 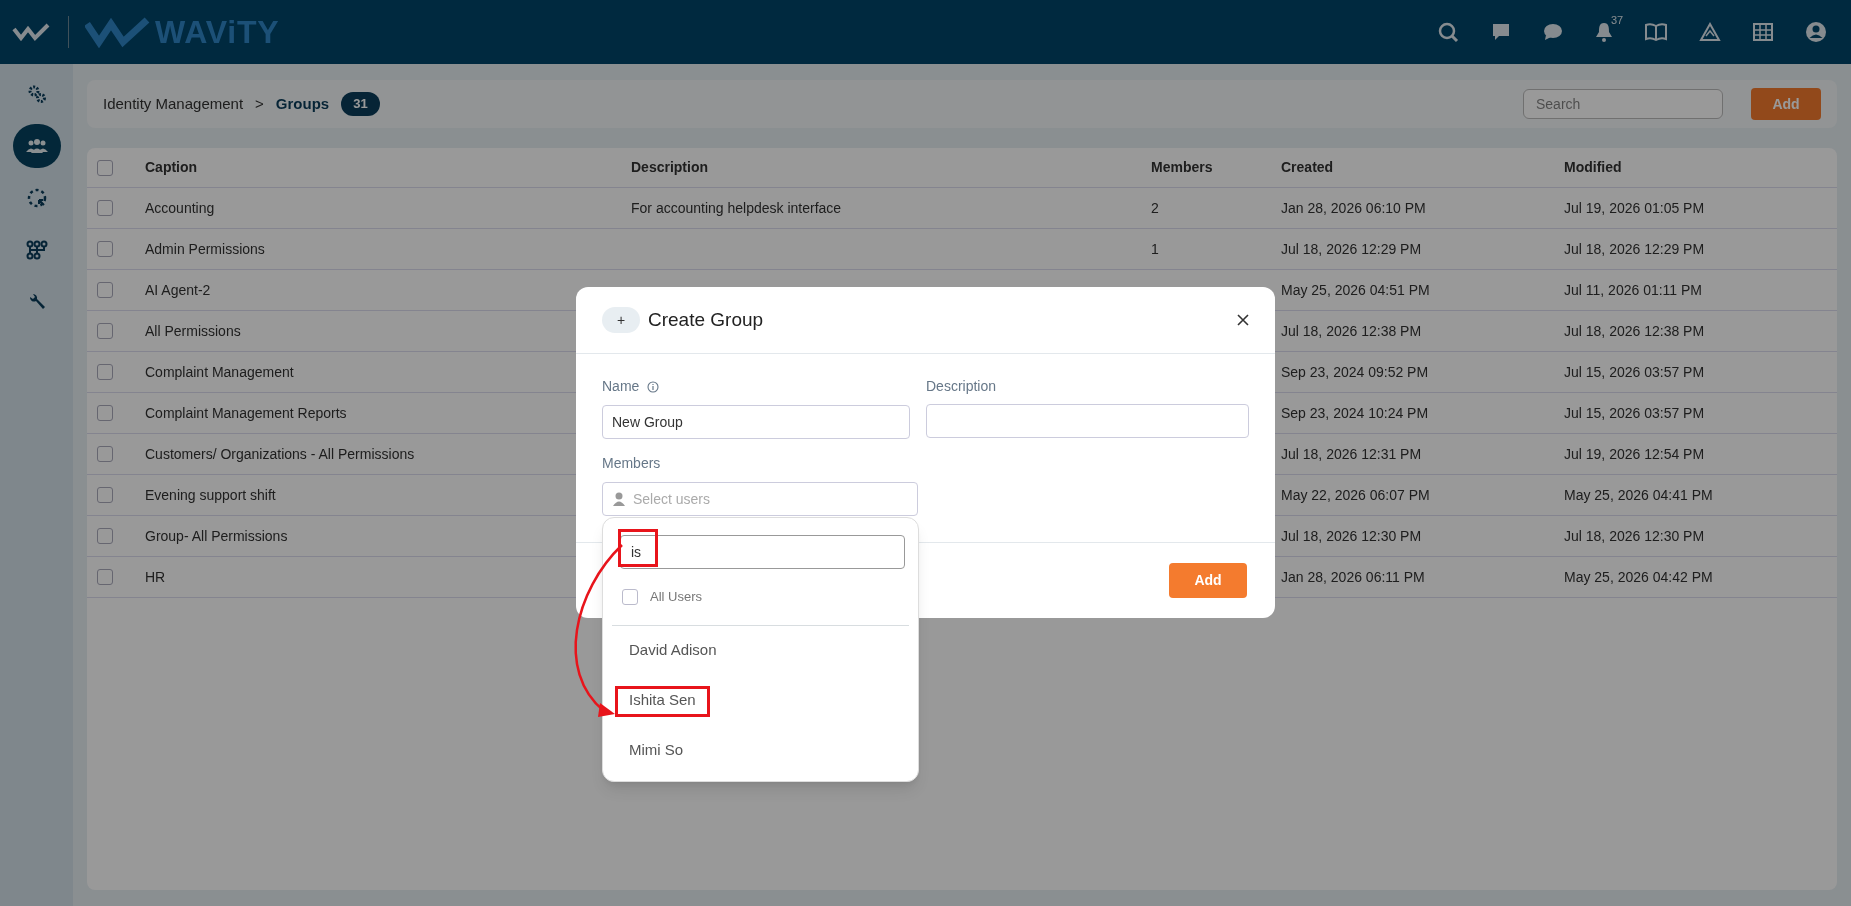 I want to click on field-label: Name, so click(x=621, y=386).